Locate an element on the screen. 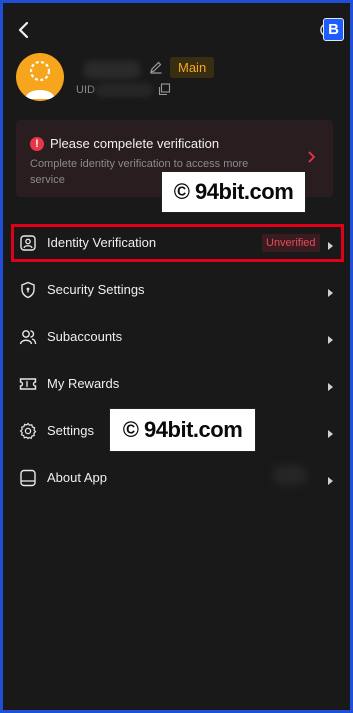 The width and height of the screenshot is (353, 713). menu-label: Identity Verification is located at coordinates (102, 242).